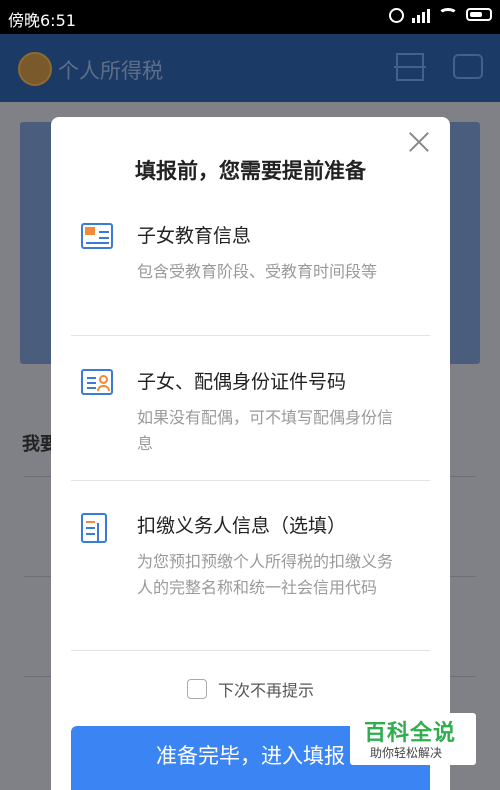 Image resolution: width=500 pixels, height=790 pixels. I want to click on signal-icon, so click(421, 15).